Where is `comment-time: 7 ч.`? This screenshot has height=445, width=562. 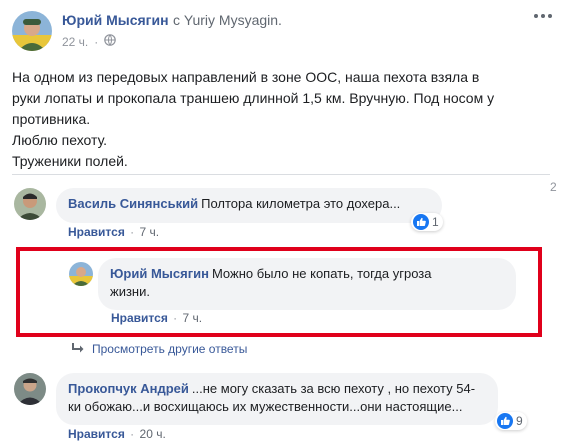
comment-time: 7 ч. is located at coordinates (150, 232).